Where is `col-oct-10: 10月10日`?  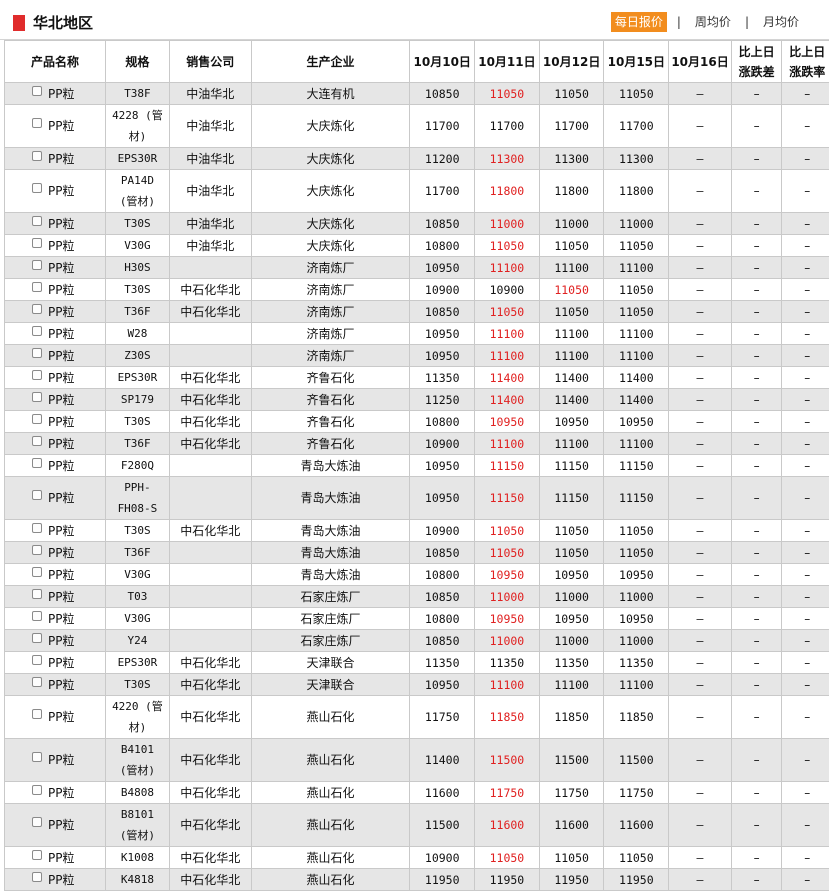
col-oct-10: 10月10日 is located at coordinates (442, 61).